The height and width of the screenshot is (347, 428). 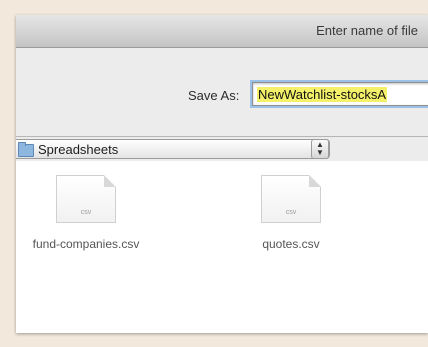 I want to click on file-name: quotes.csv, so click(x=291, y=244).